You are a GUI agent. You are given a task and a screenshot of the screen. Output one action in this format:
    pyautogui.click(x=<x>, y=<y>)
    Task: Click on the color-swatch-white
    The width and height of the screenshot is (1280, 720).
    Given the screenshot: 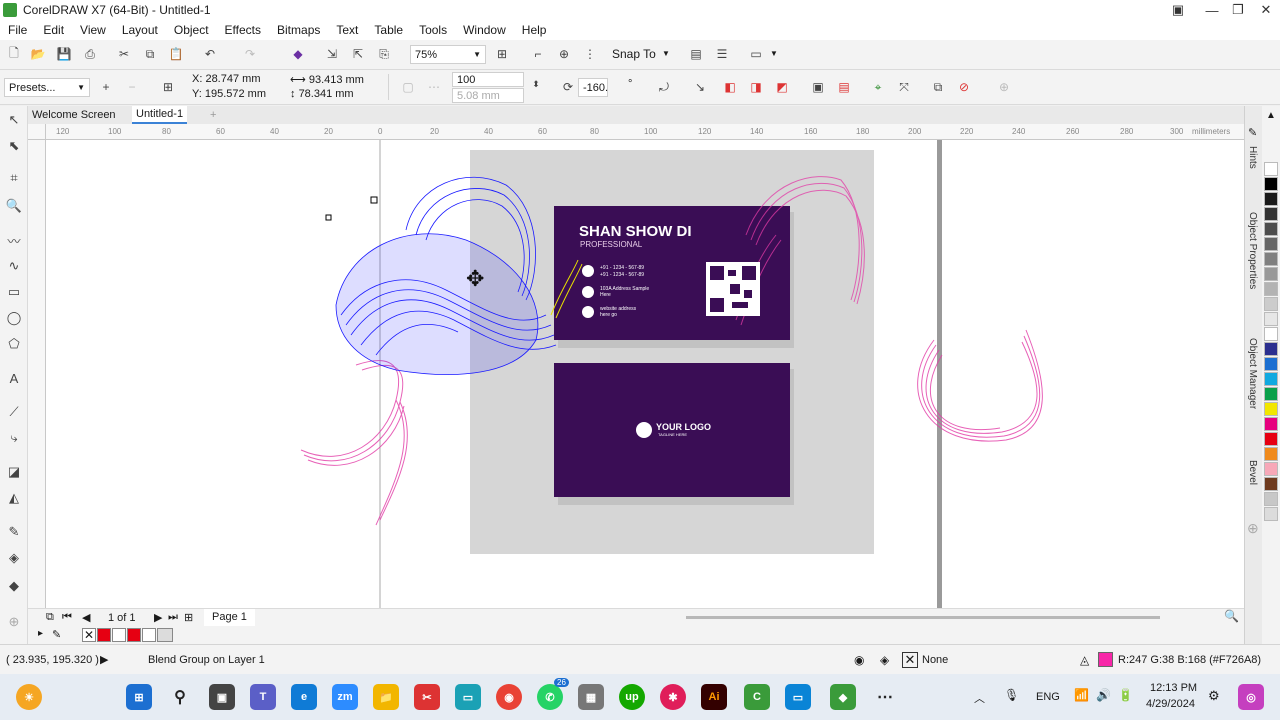 What is the action you would take?
    pyautogui.click(x=149, y=635)
    